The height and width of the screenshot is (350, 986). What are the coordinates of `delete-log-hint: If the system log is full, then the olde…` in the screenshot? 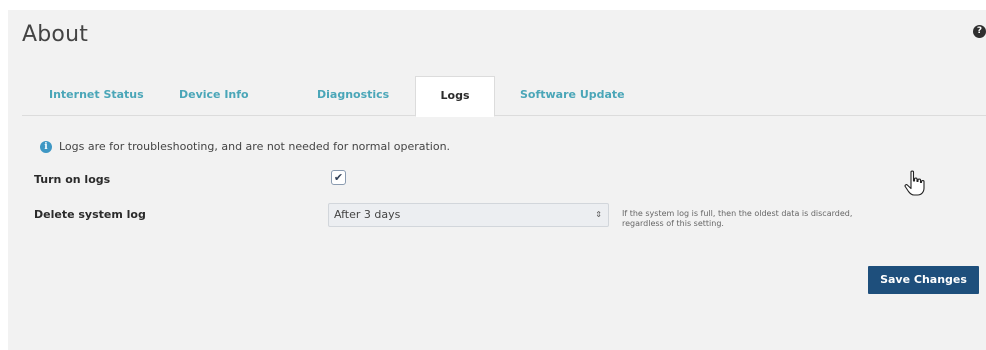 It's located at (737, 218).